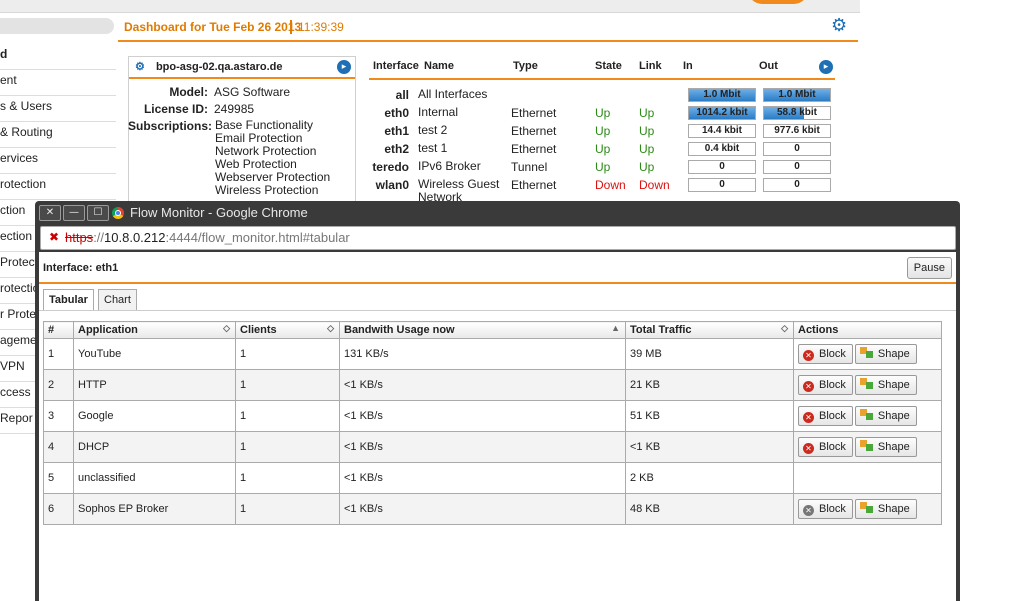 This screenshot has height=601, width=1024. I want to click on tab-tabular: Tabular, so click(68, 299).